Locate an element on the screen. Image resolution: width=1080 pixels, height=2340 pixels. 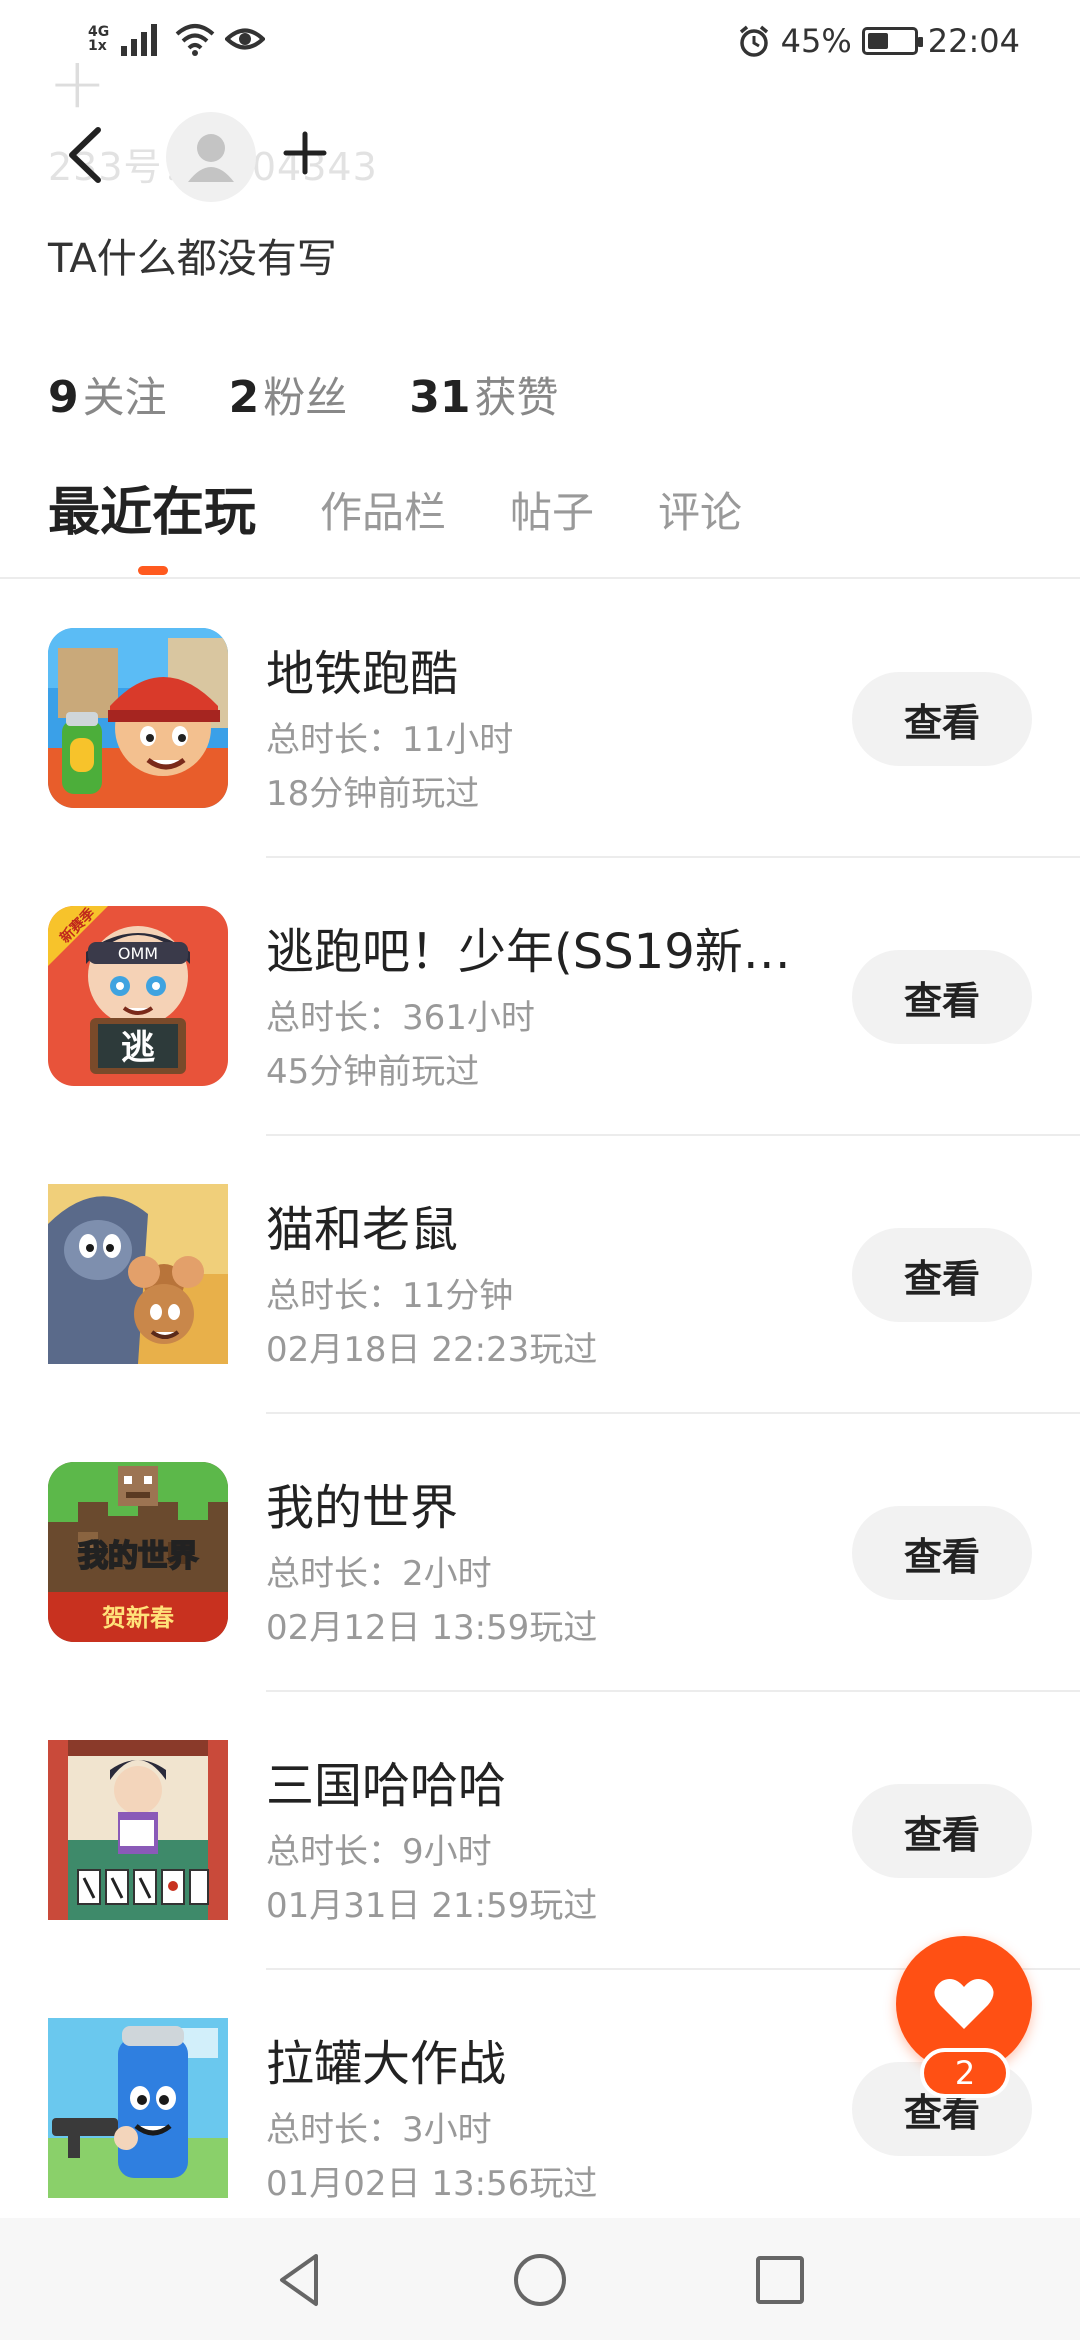
alarm-icon is located at coordinates (753, 41).